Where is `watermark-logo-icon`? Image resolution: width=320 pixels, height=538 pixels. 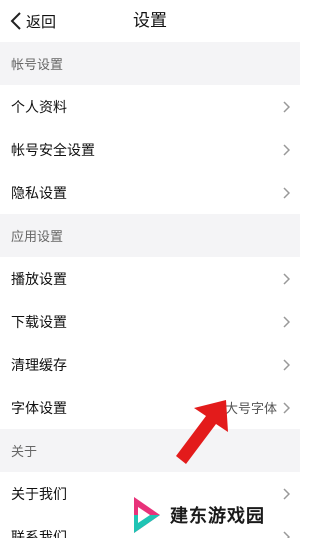 watermark-logo-icon is located at coordinates (147, 515).